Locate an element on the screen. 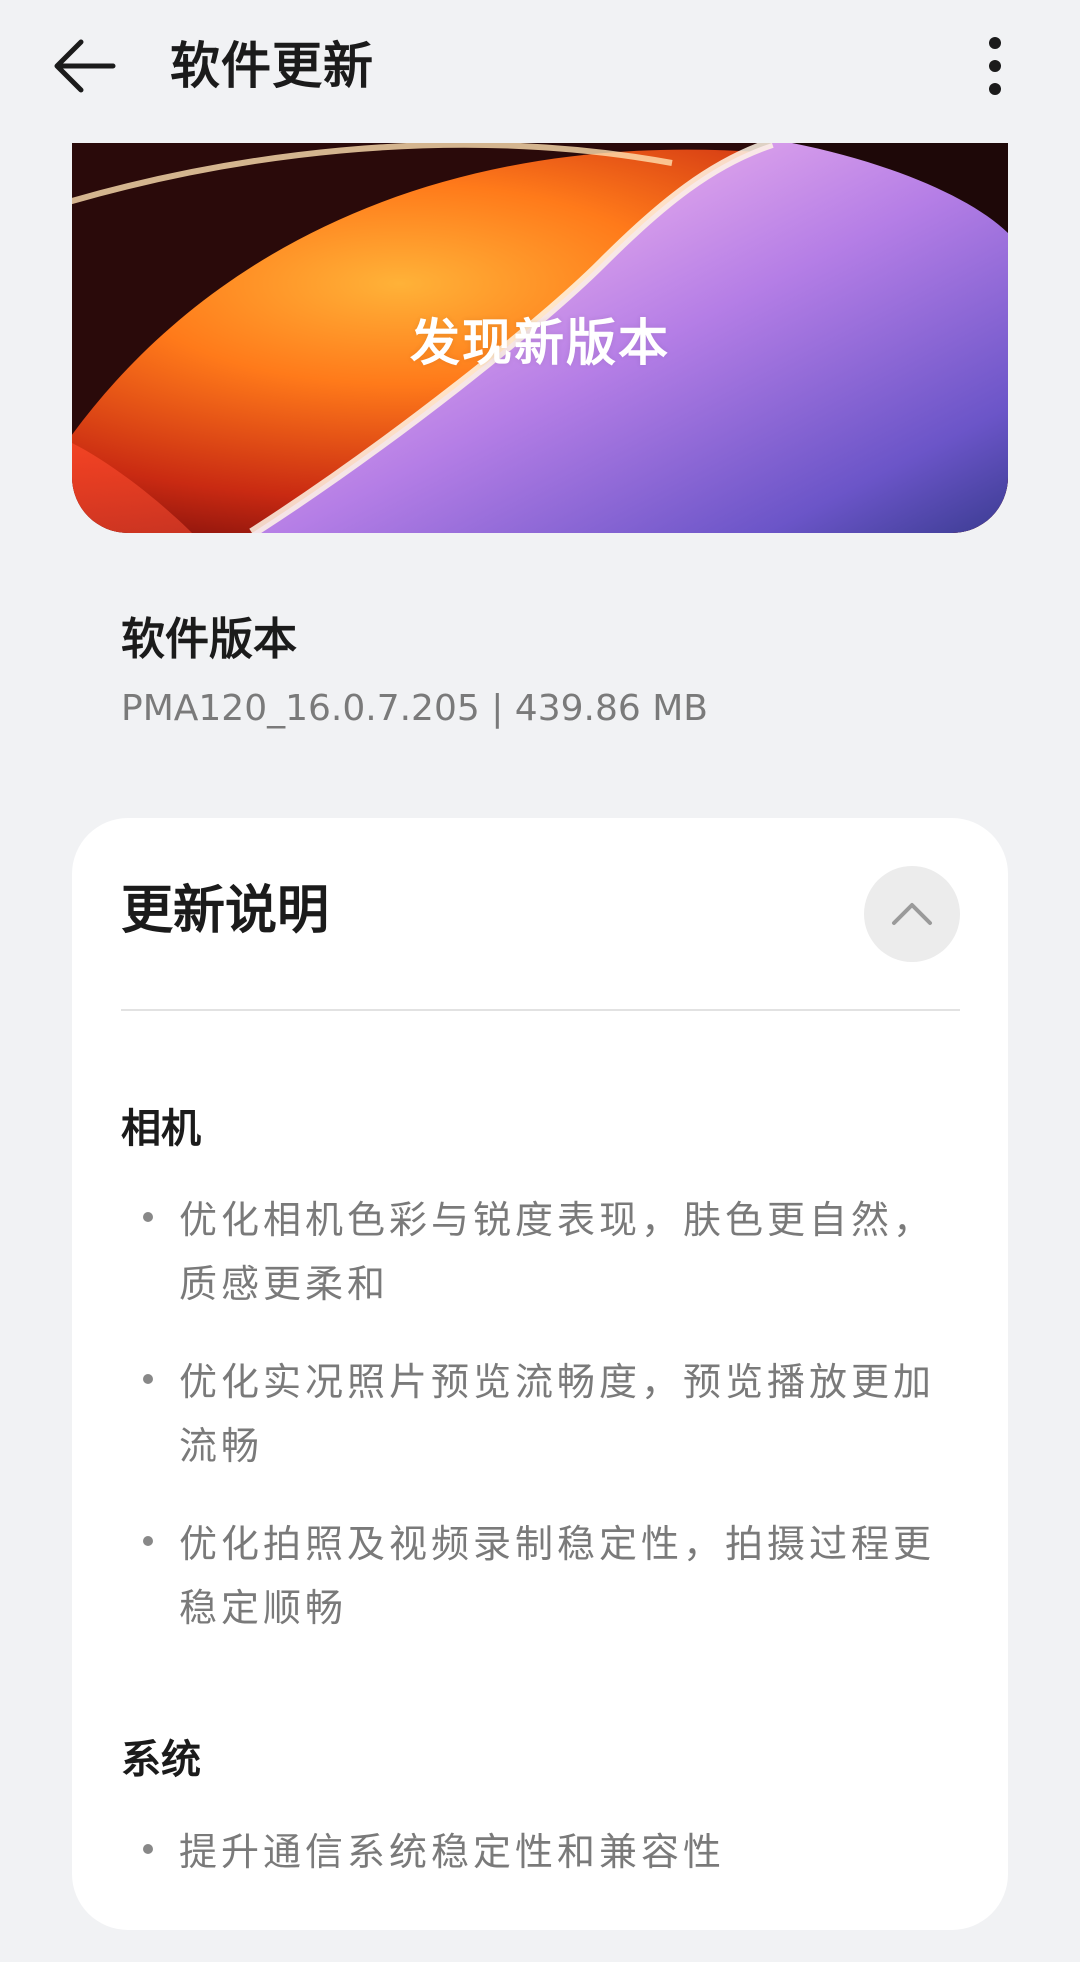 This screenshot has height=1962, width=1080. arrow-left-icon is located at coordinates (85, 66).